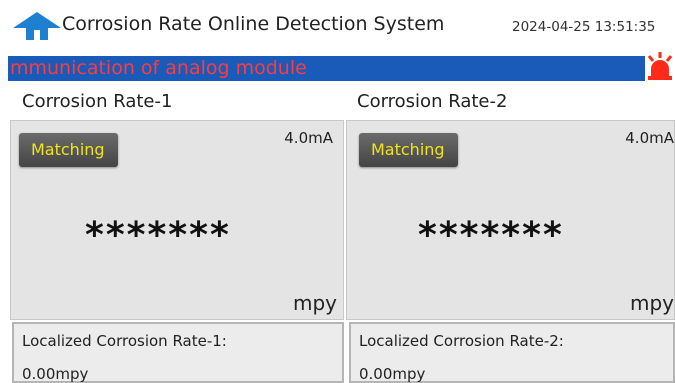 The width and height of the screenshot is (675, 383). What do you see at coordinates (432, 101) in the screenshot?
I see `panel-label-corrosion-rate-2: Corrosion Rate-2` at bounding box center [432, 101].